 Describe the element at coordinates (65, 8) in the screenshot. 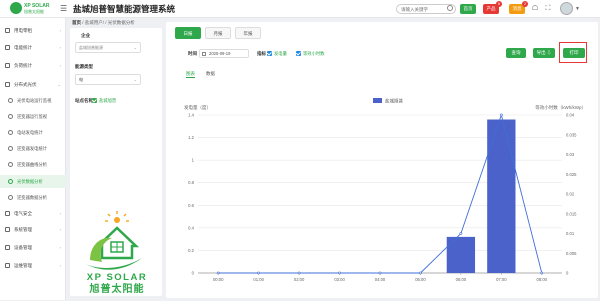

I see `menu-toggle-icon: ☰` at that location.